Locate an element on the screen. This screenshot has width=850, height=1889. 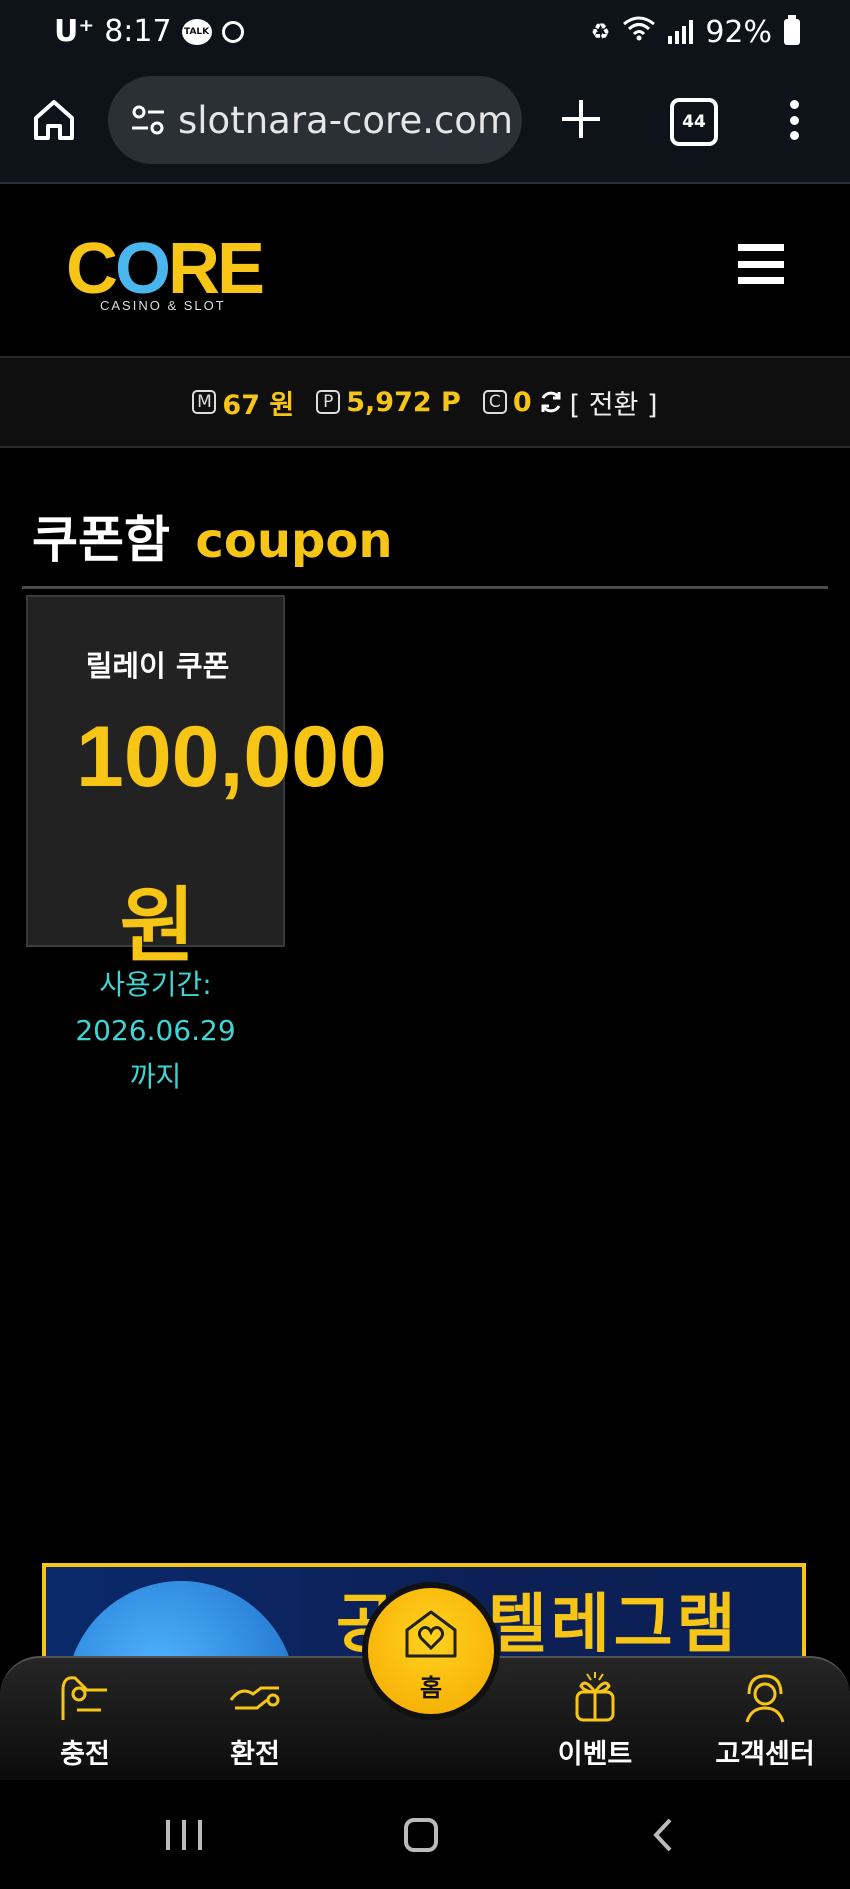
expiry-suffix: 까지 is located at coordinates (155, 1076).